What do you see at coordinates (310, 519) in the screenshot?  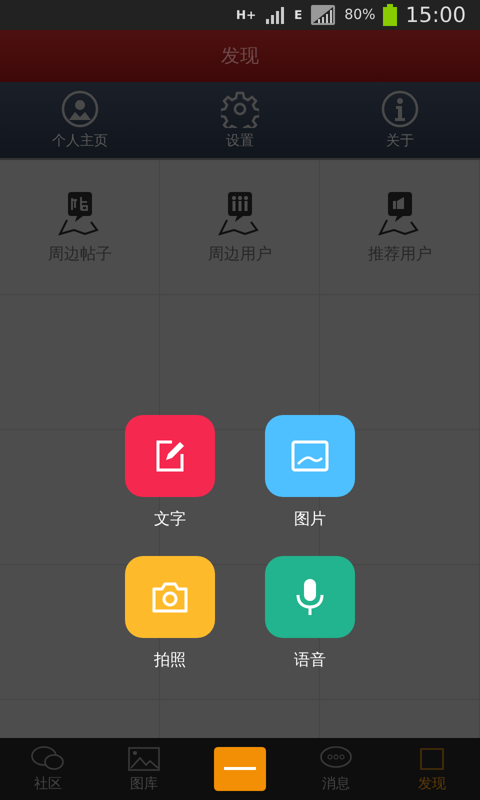 I see `option-label: 图片` at bounding box center [310, 519].